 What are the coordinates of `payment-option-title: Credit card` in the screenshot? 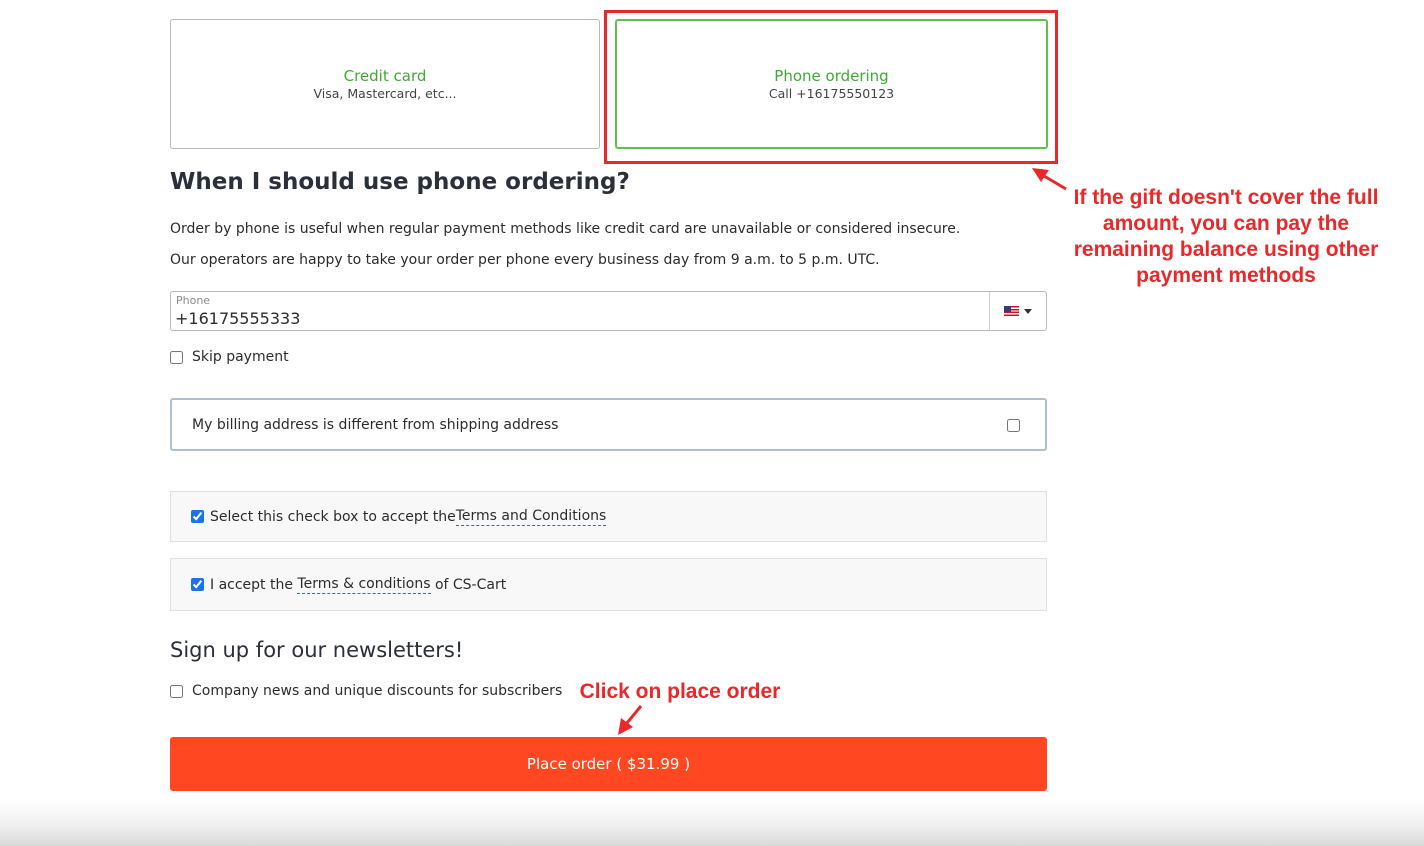 It's located at (385, 76).